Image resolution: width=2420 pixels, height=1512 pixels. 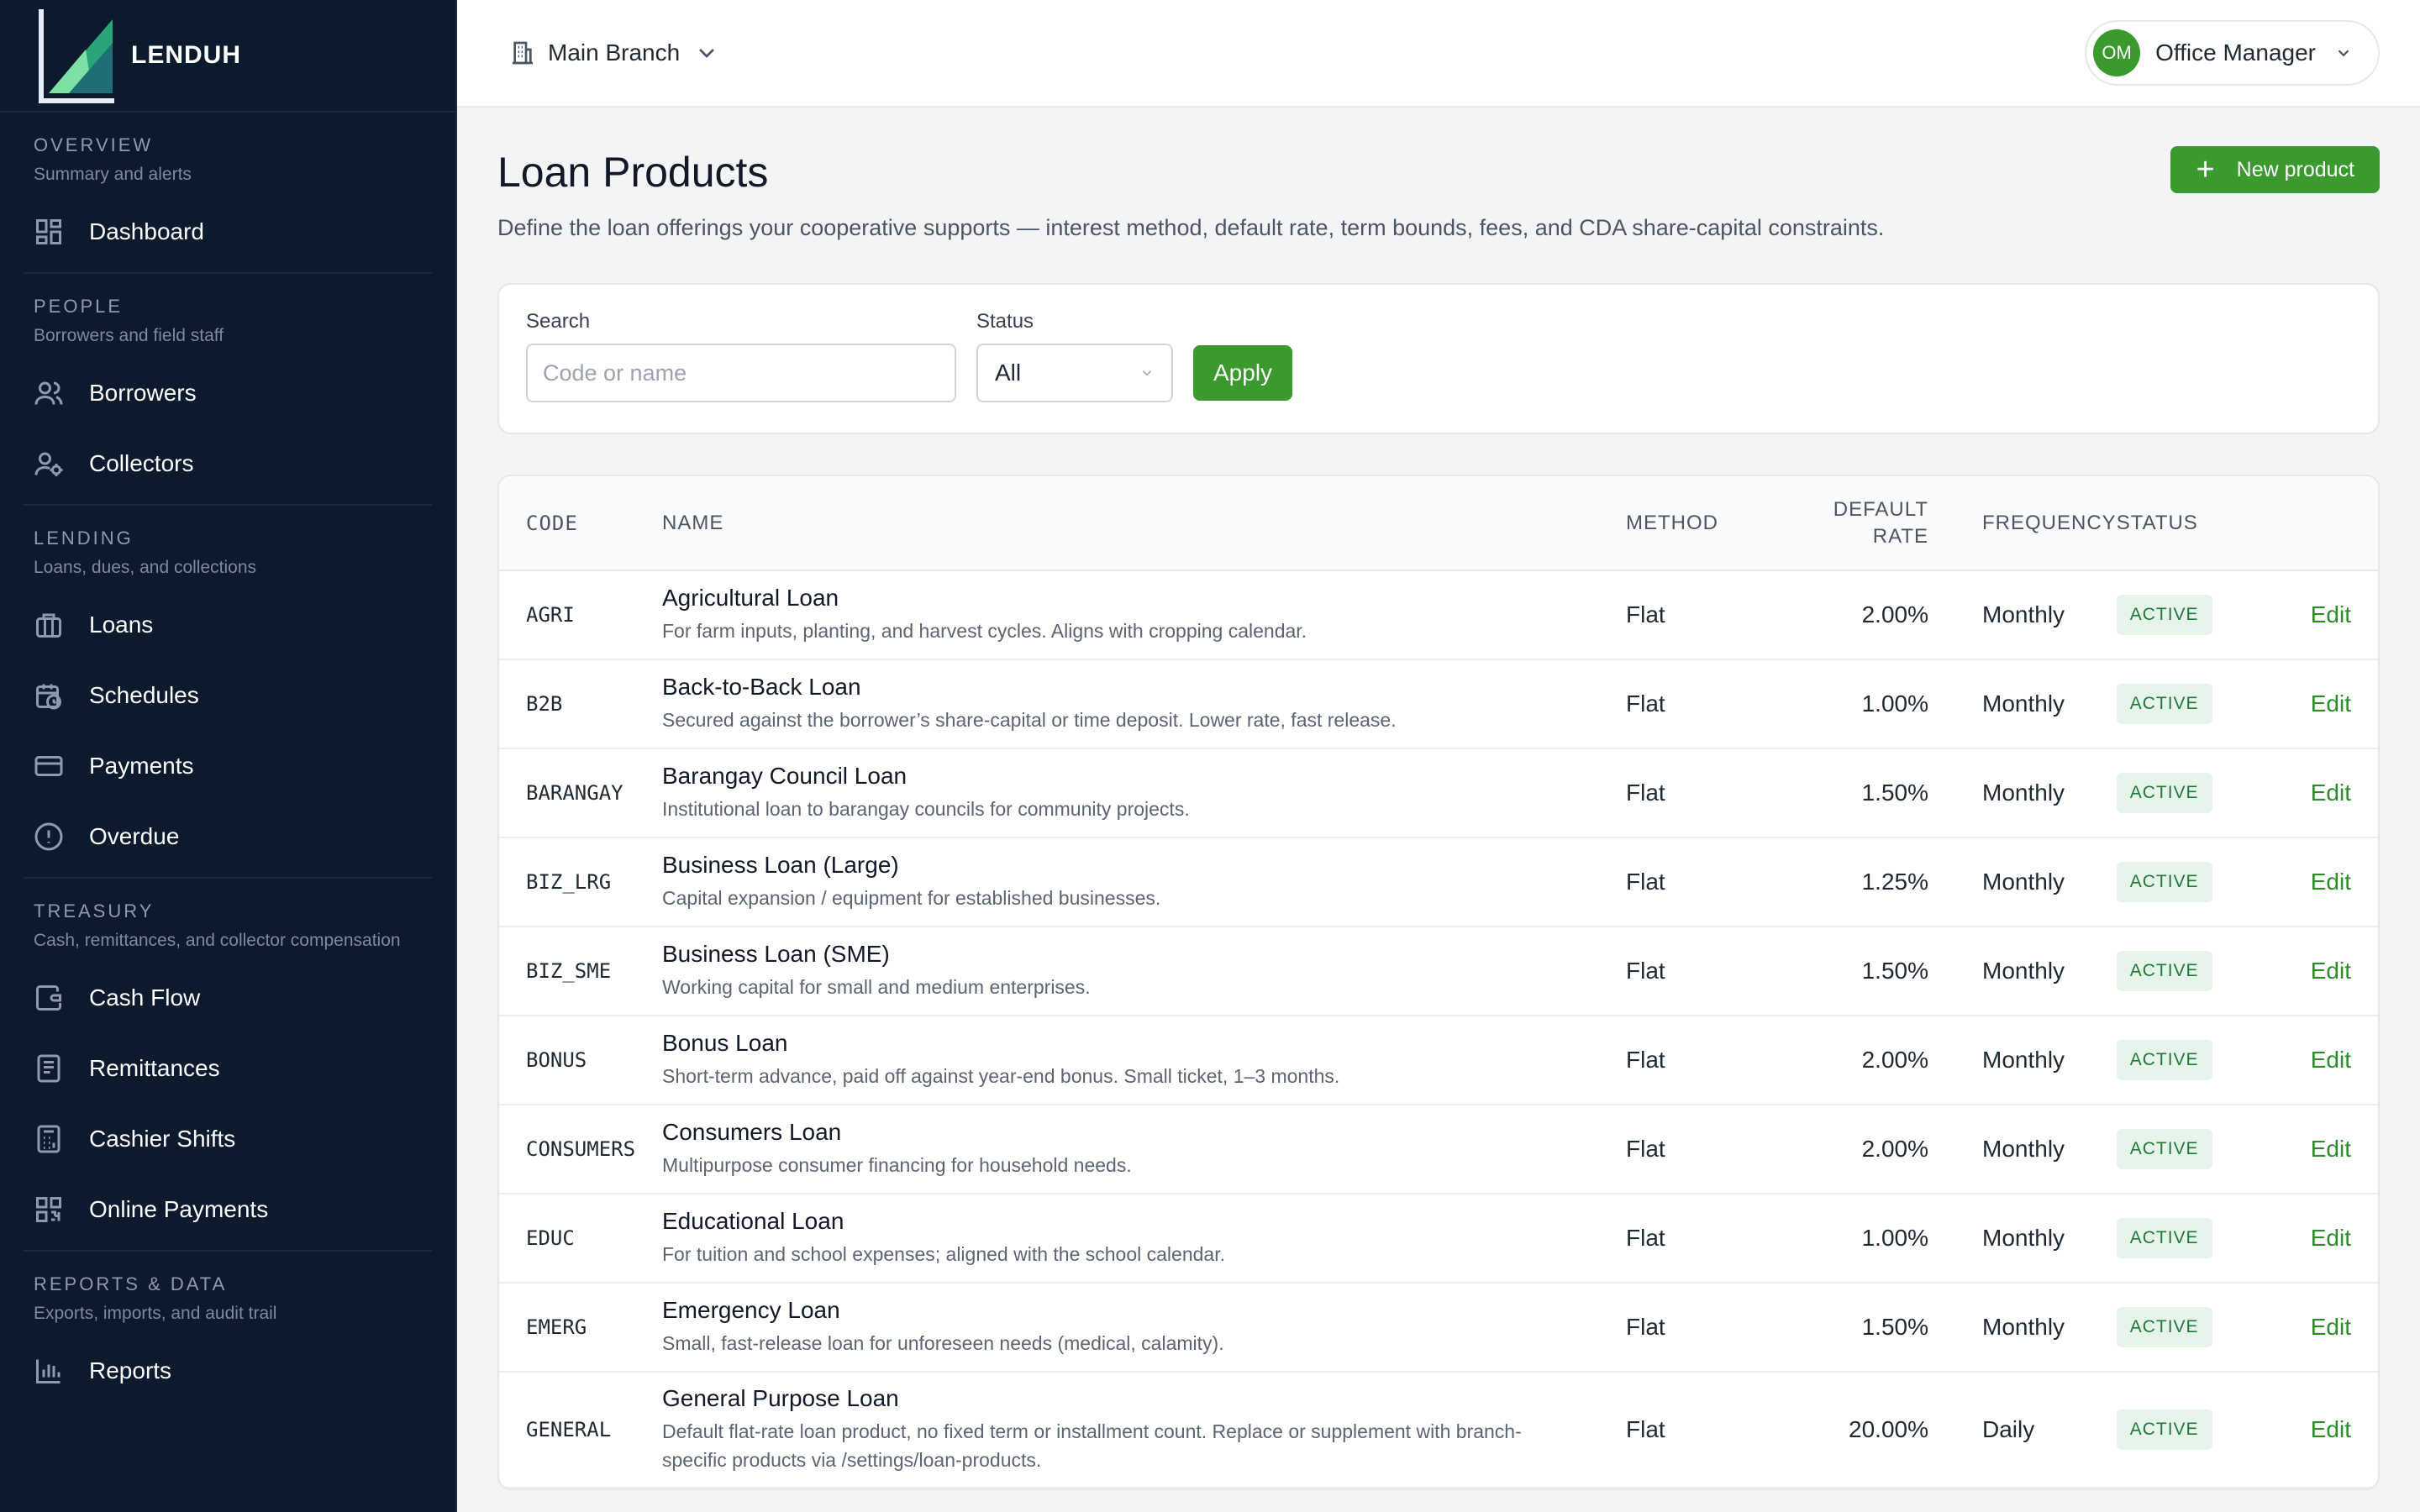 What do you see at coordinates (750, 598) in the screenshot?
I see `product-name: Agricultural Loan` at bounding box center [750, 598].